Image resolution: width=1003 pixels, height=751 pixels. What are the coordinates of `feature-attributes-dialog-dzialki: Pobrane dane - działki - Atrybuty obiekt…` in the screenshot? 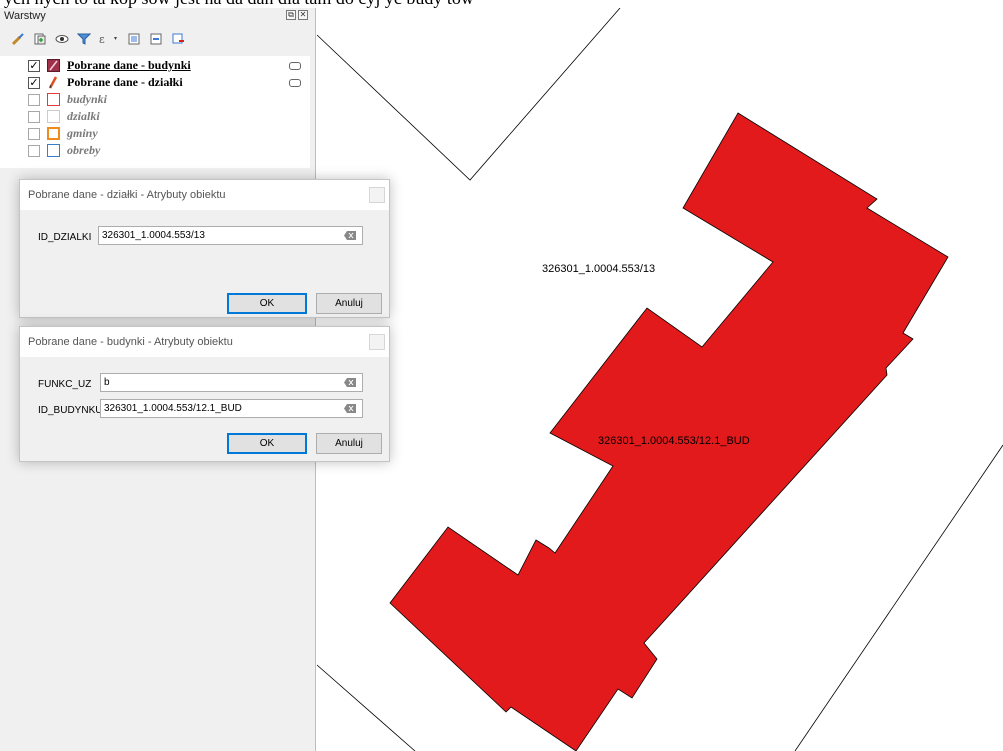 It's located at (204, 248).